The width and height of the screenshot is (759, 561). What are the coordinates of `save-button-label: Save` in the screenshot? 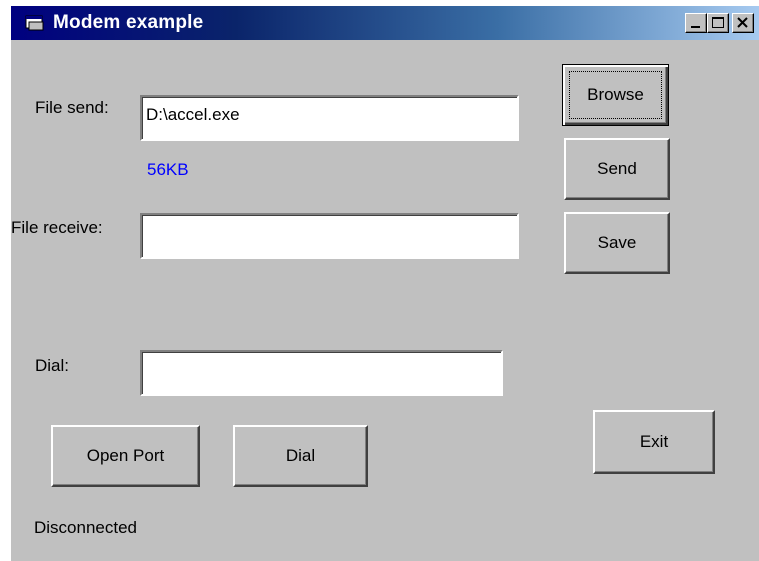 It's located at (617, 242).